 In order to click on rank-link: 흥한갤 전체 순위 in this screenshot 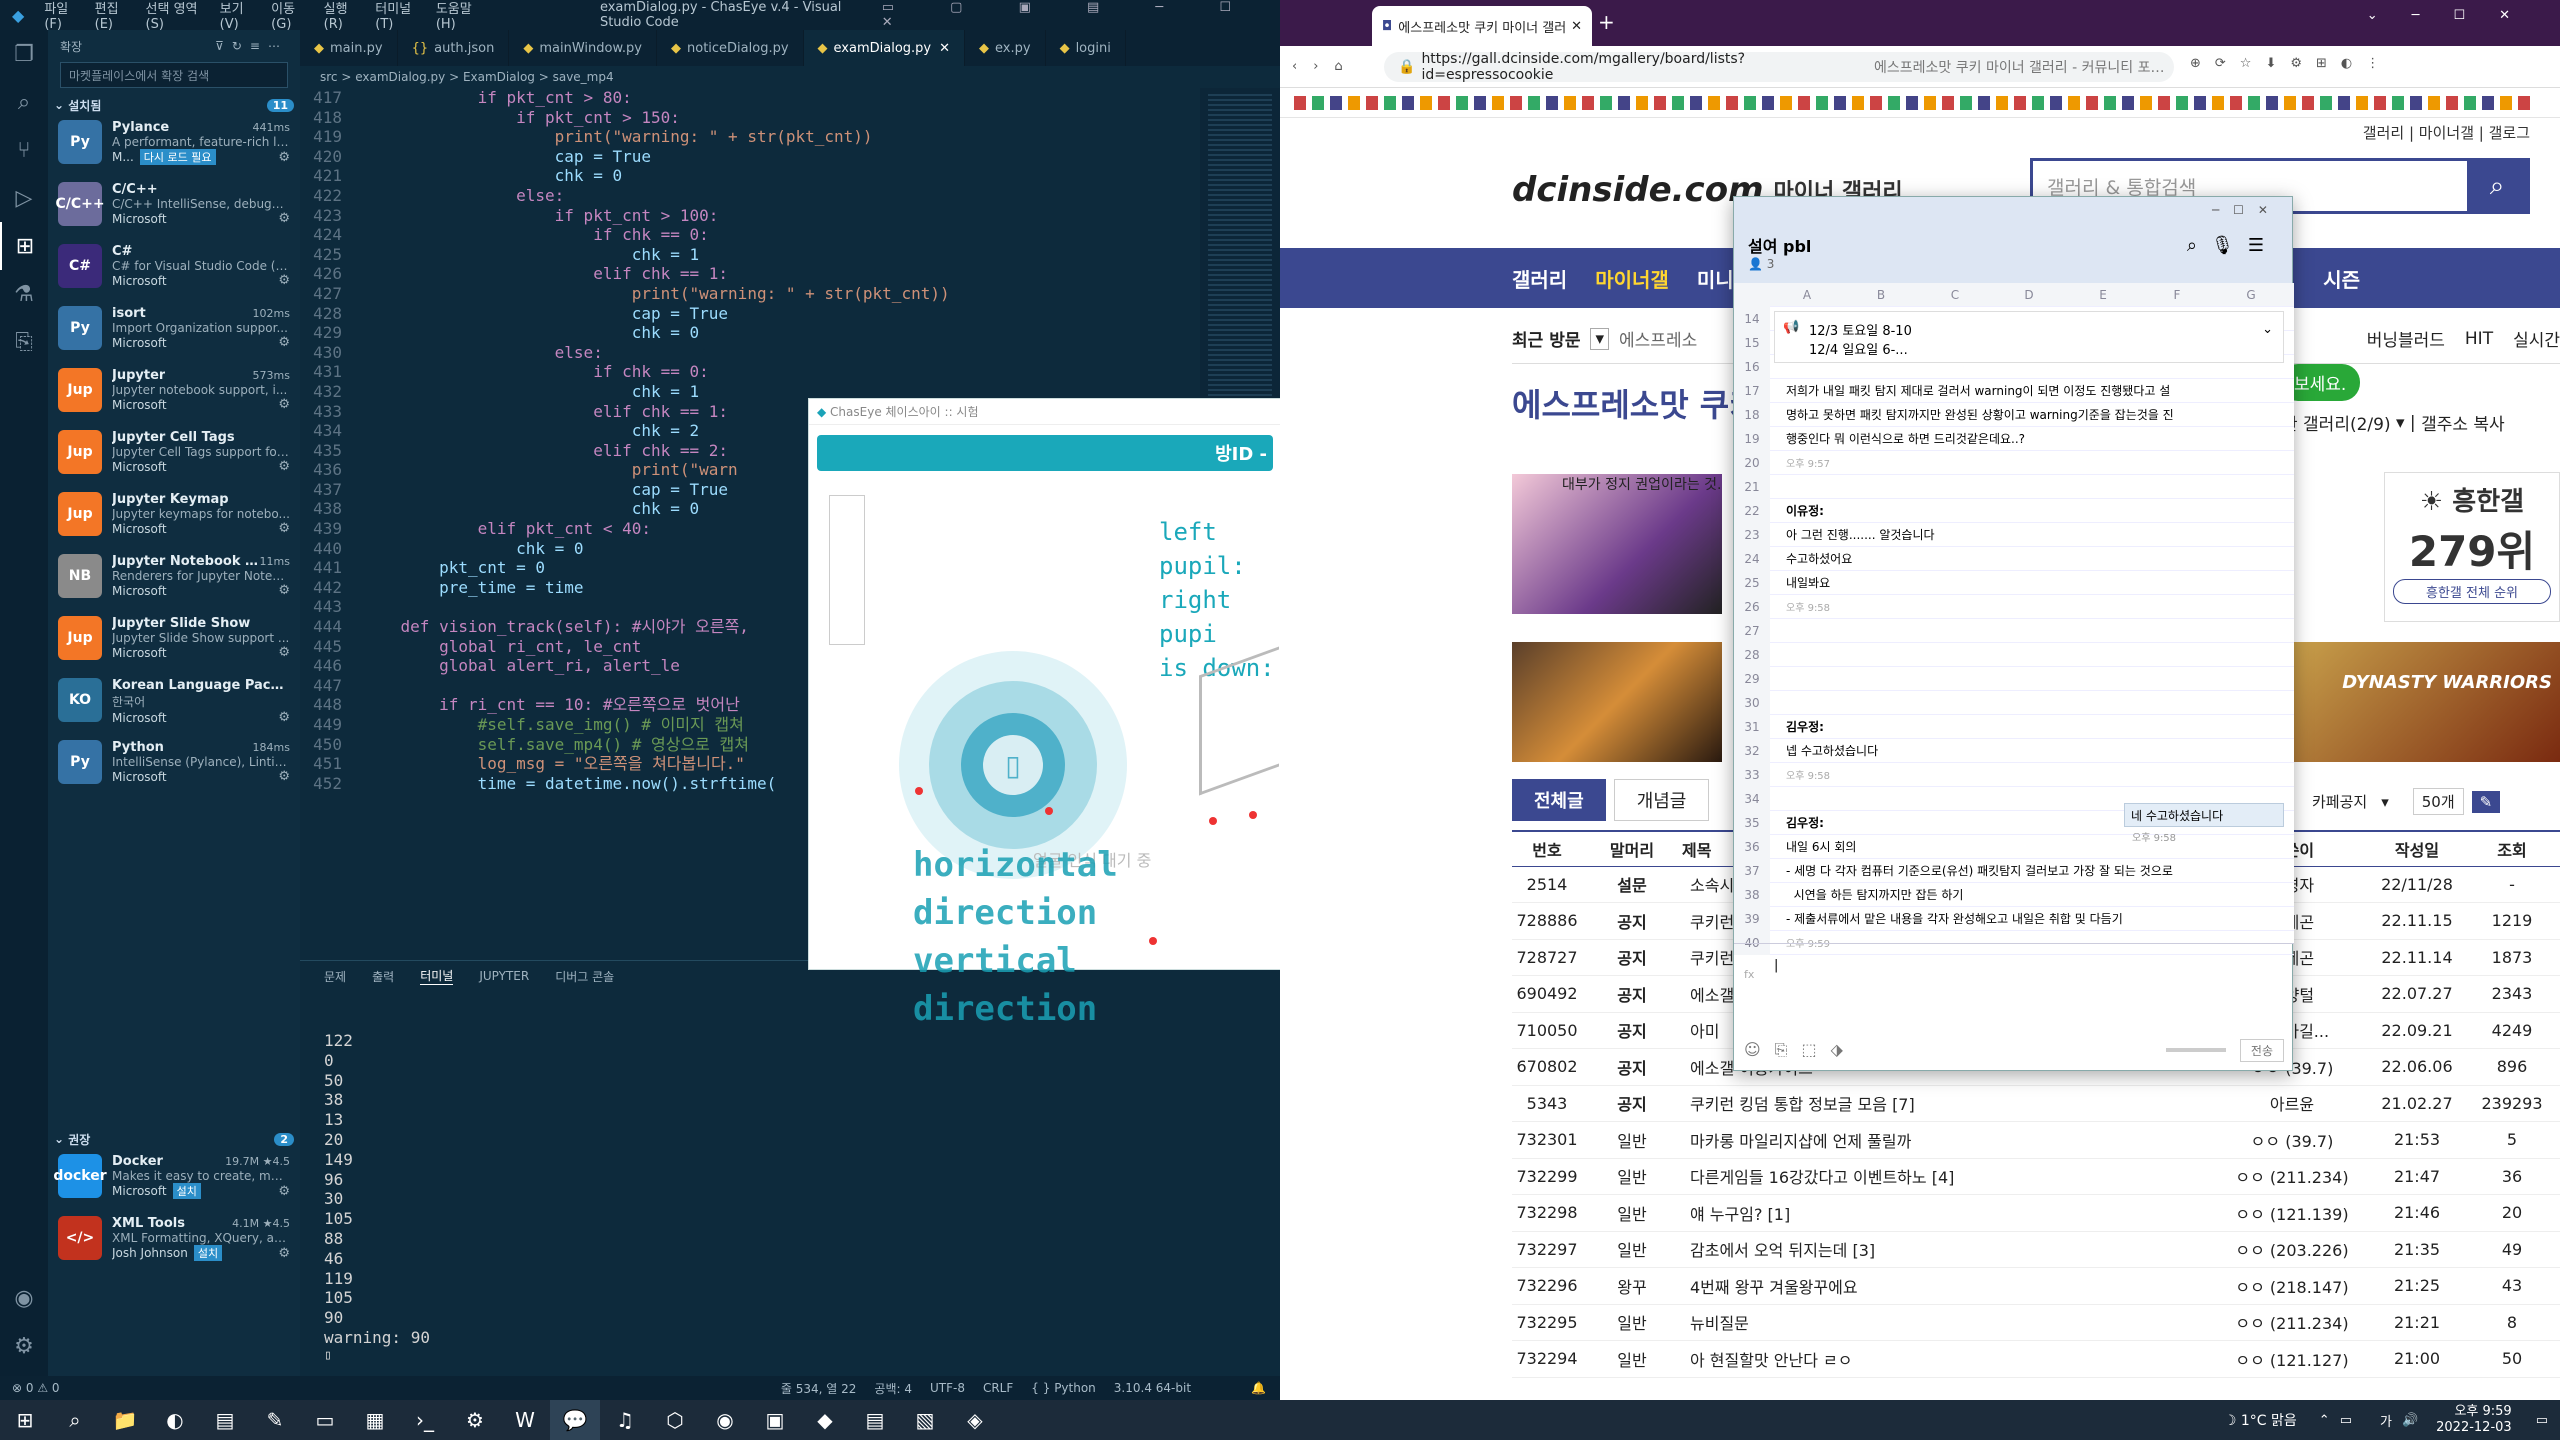, I will do `click(2472, 591)`.